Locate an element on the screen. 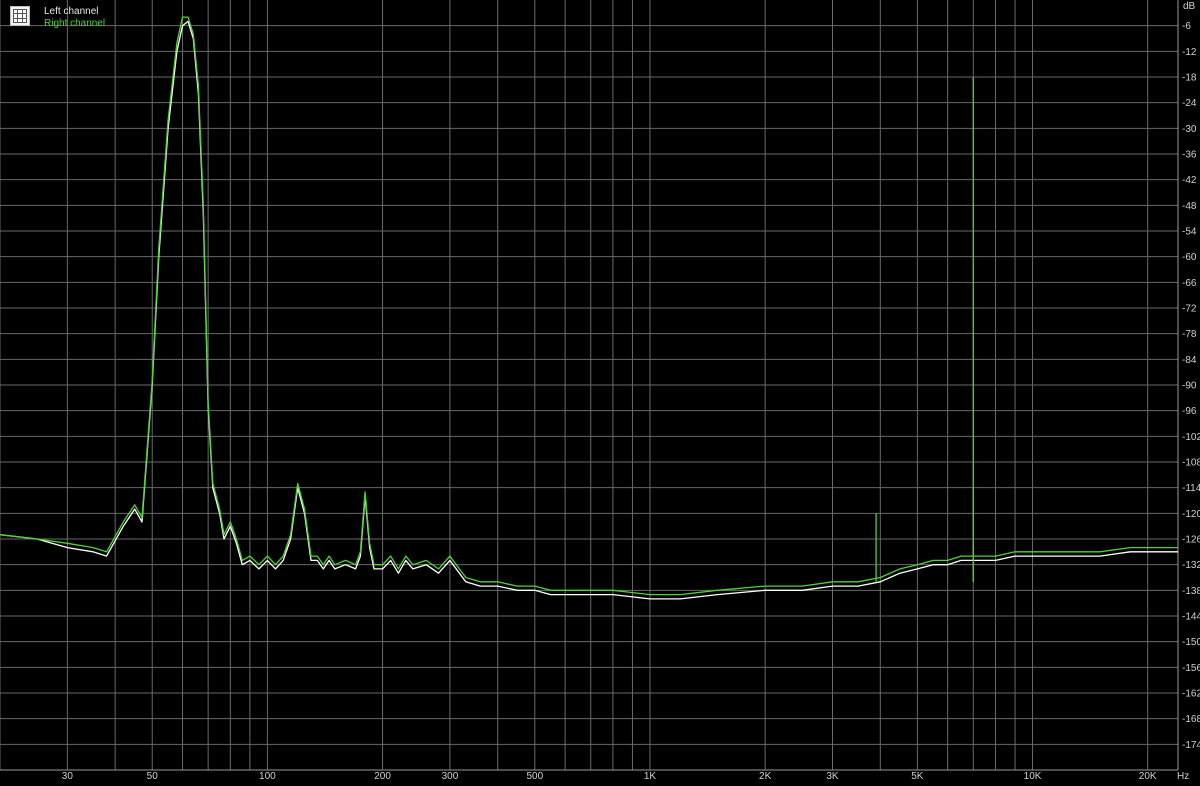 The image size is (1200, 786). x-tick-label: 200 is located at coordinates (382, 776).